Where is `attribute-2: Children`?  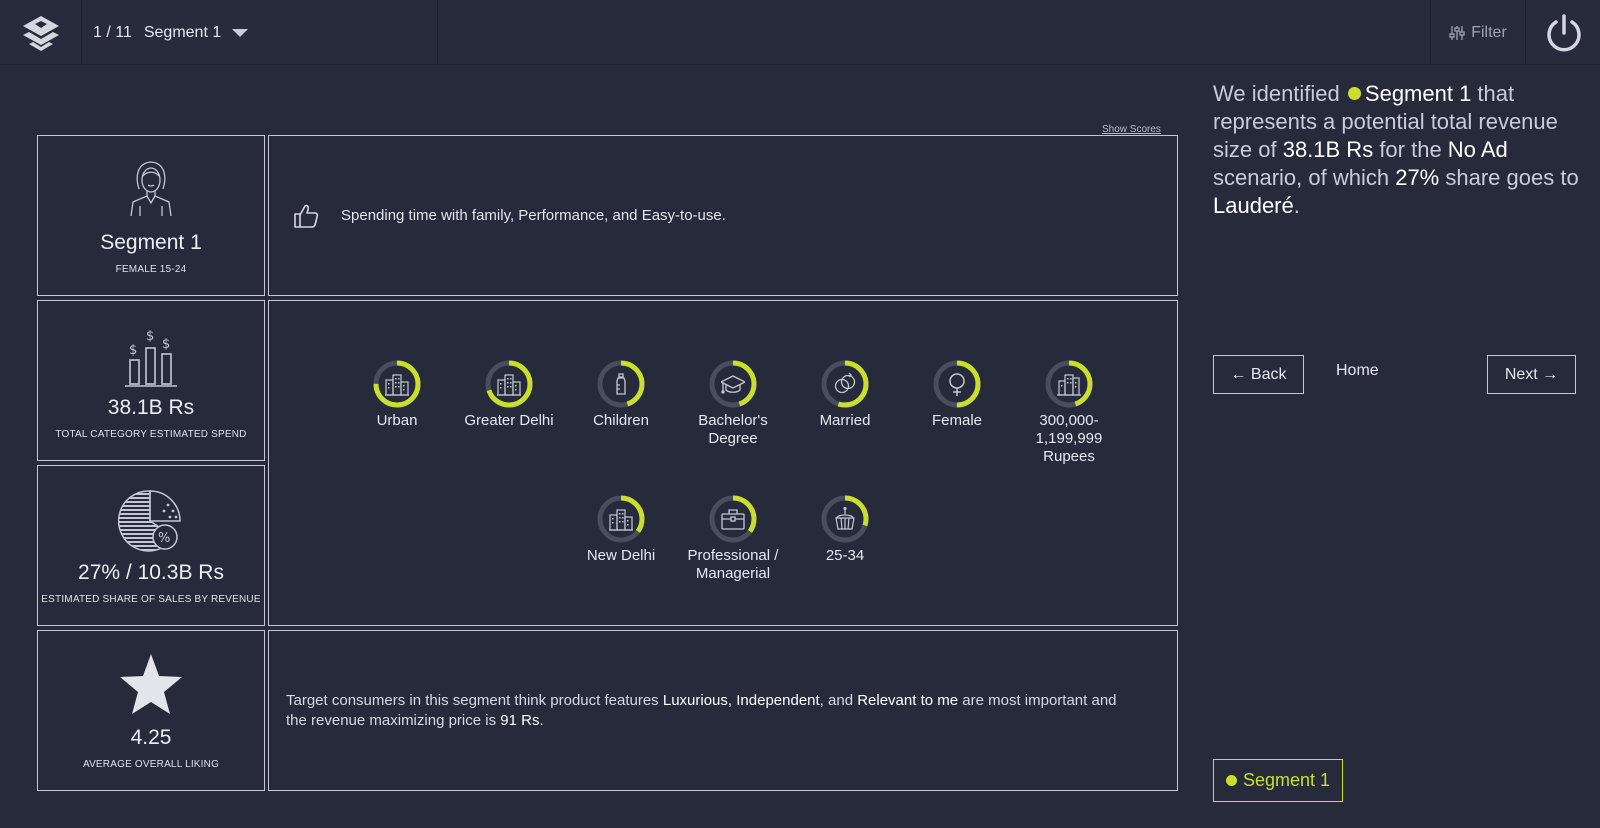
attribute-2: Children is located at coordinates (621, 412).